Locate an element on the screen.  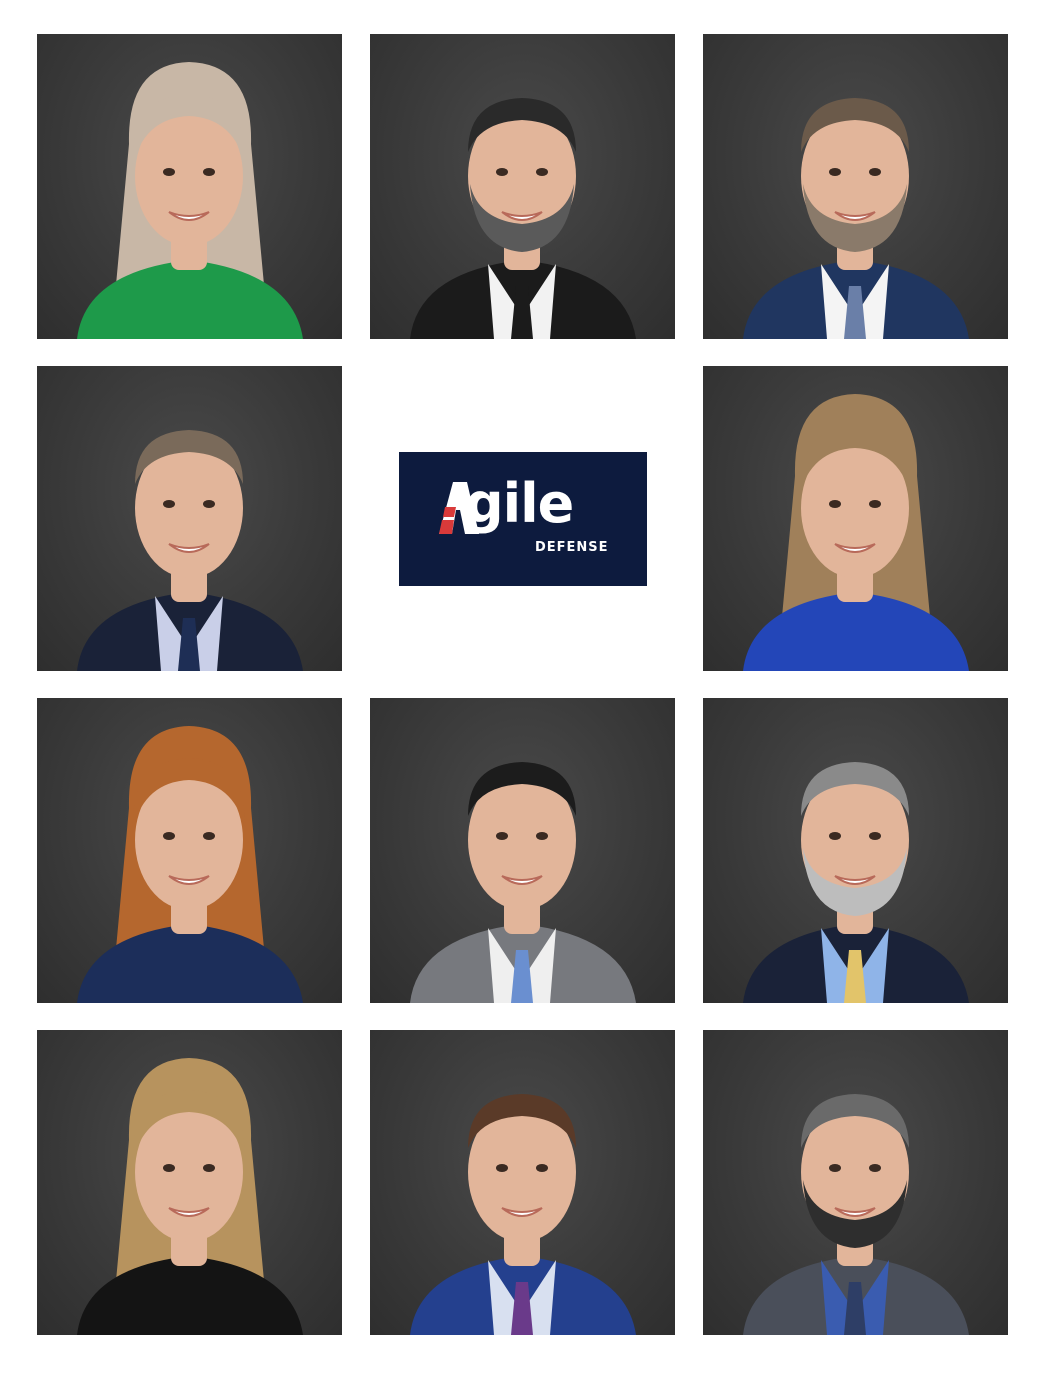
logo-subtitle: DEFENSE is located at coordinates (572, 547).